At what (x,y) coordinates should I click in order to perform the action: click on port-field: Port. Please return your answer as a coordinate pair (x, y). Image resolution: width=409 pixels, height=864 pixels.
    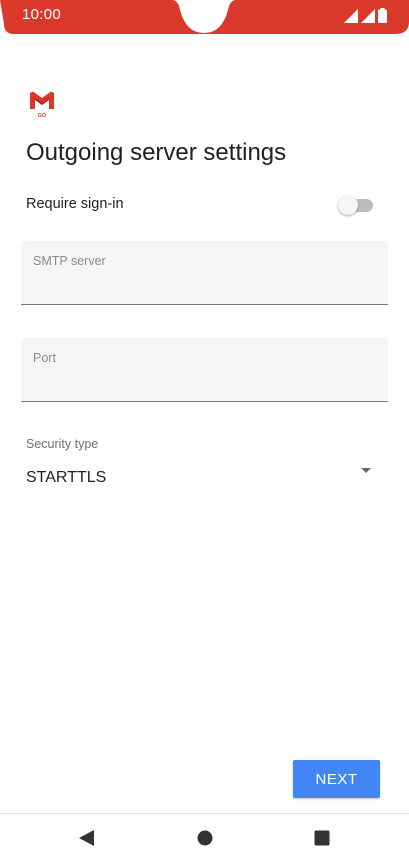
    Looking at the image, I should click on (204, 370).